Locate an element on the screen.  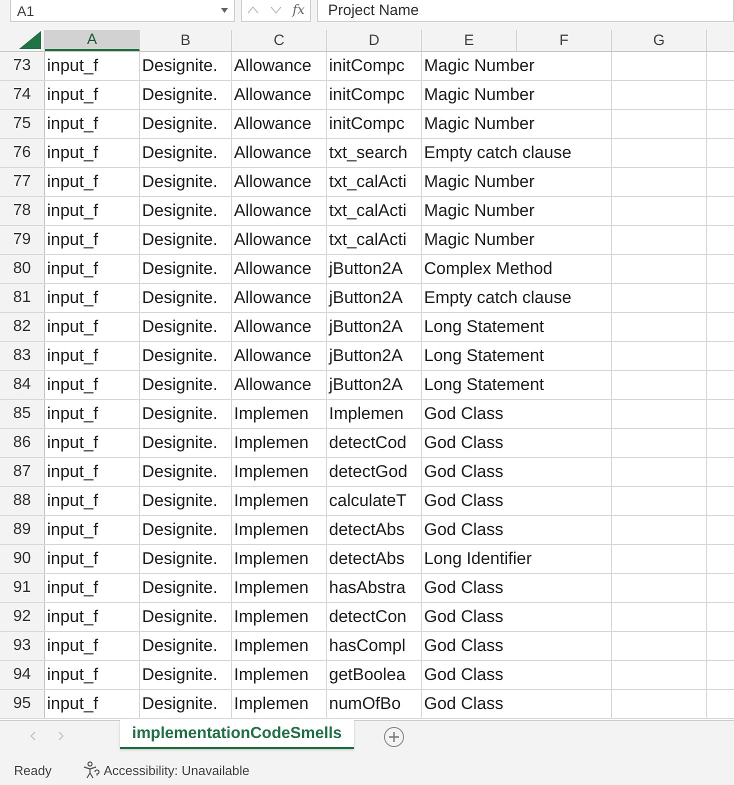
row-header: 93 is located at coordinates (22, 646).